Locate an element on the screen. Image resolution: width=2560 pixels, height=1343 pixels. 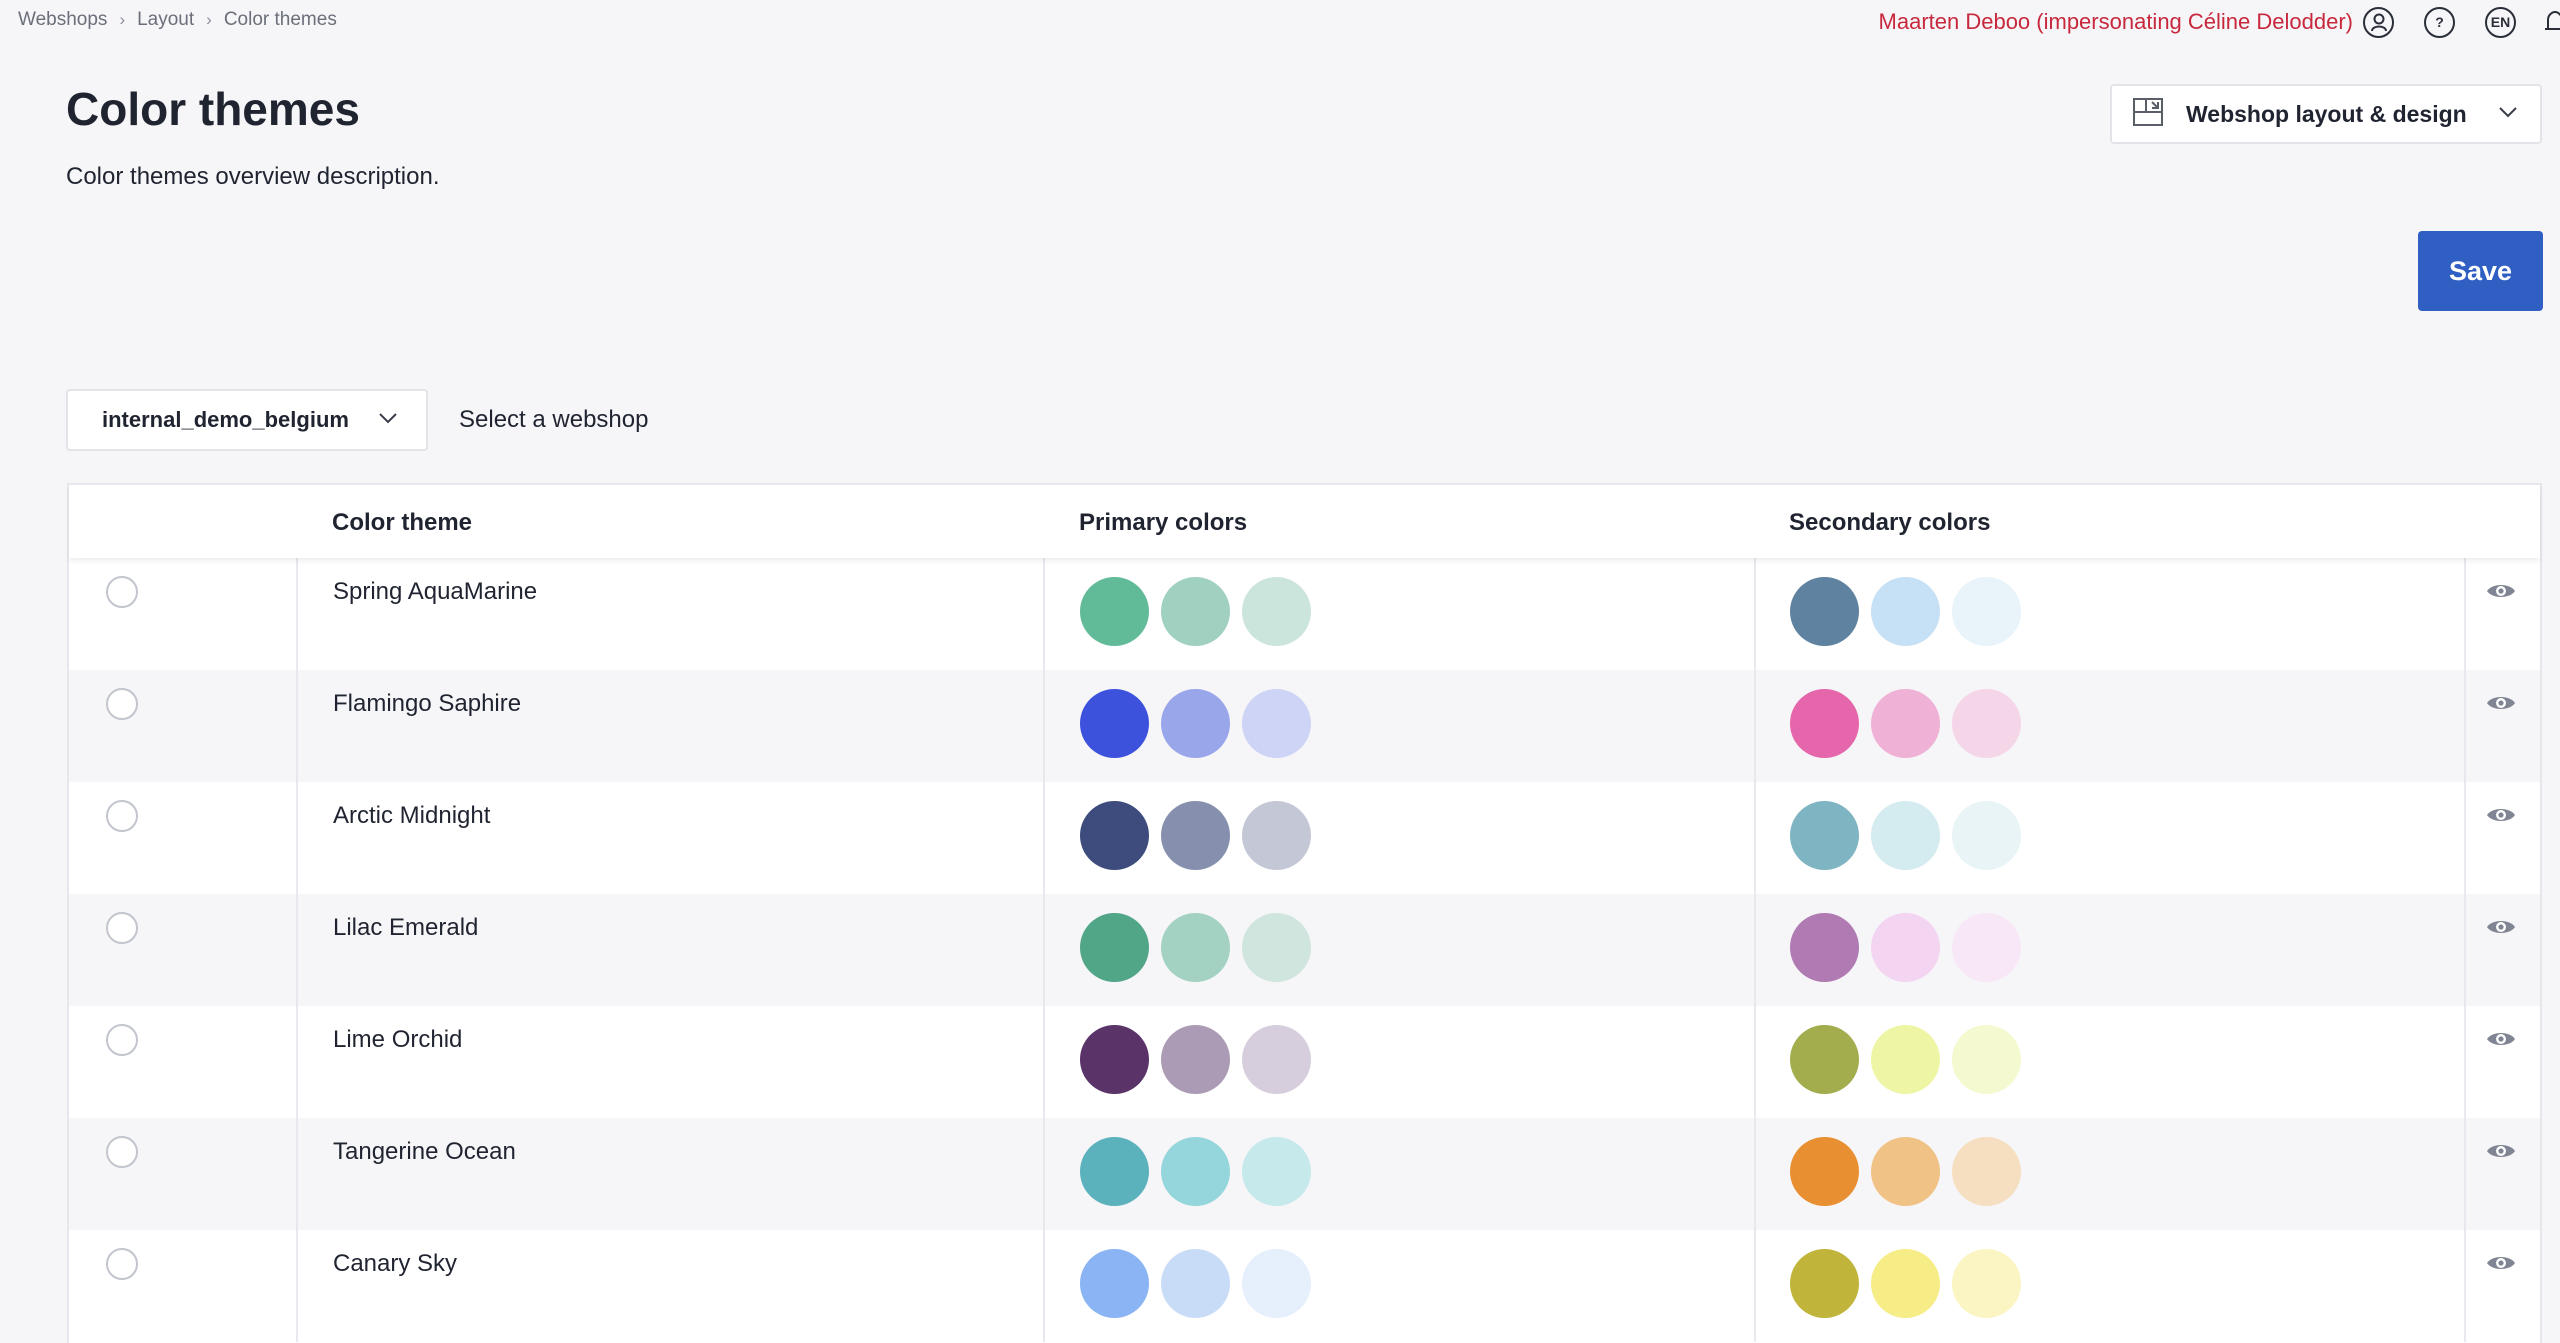
impersonate-icon is located at coordinates (2378, 22).